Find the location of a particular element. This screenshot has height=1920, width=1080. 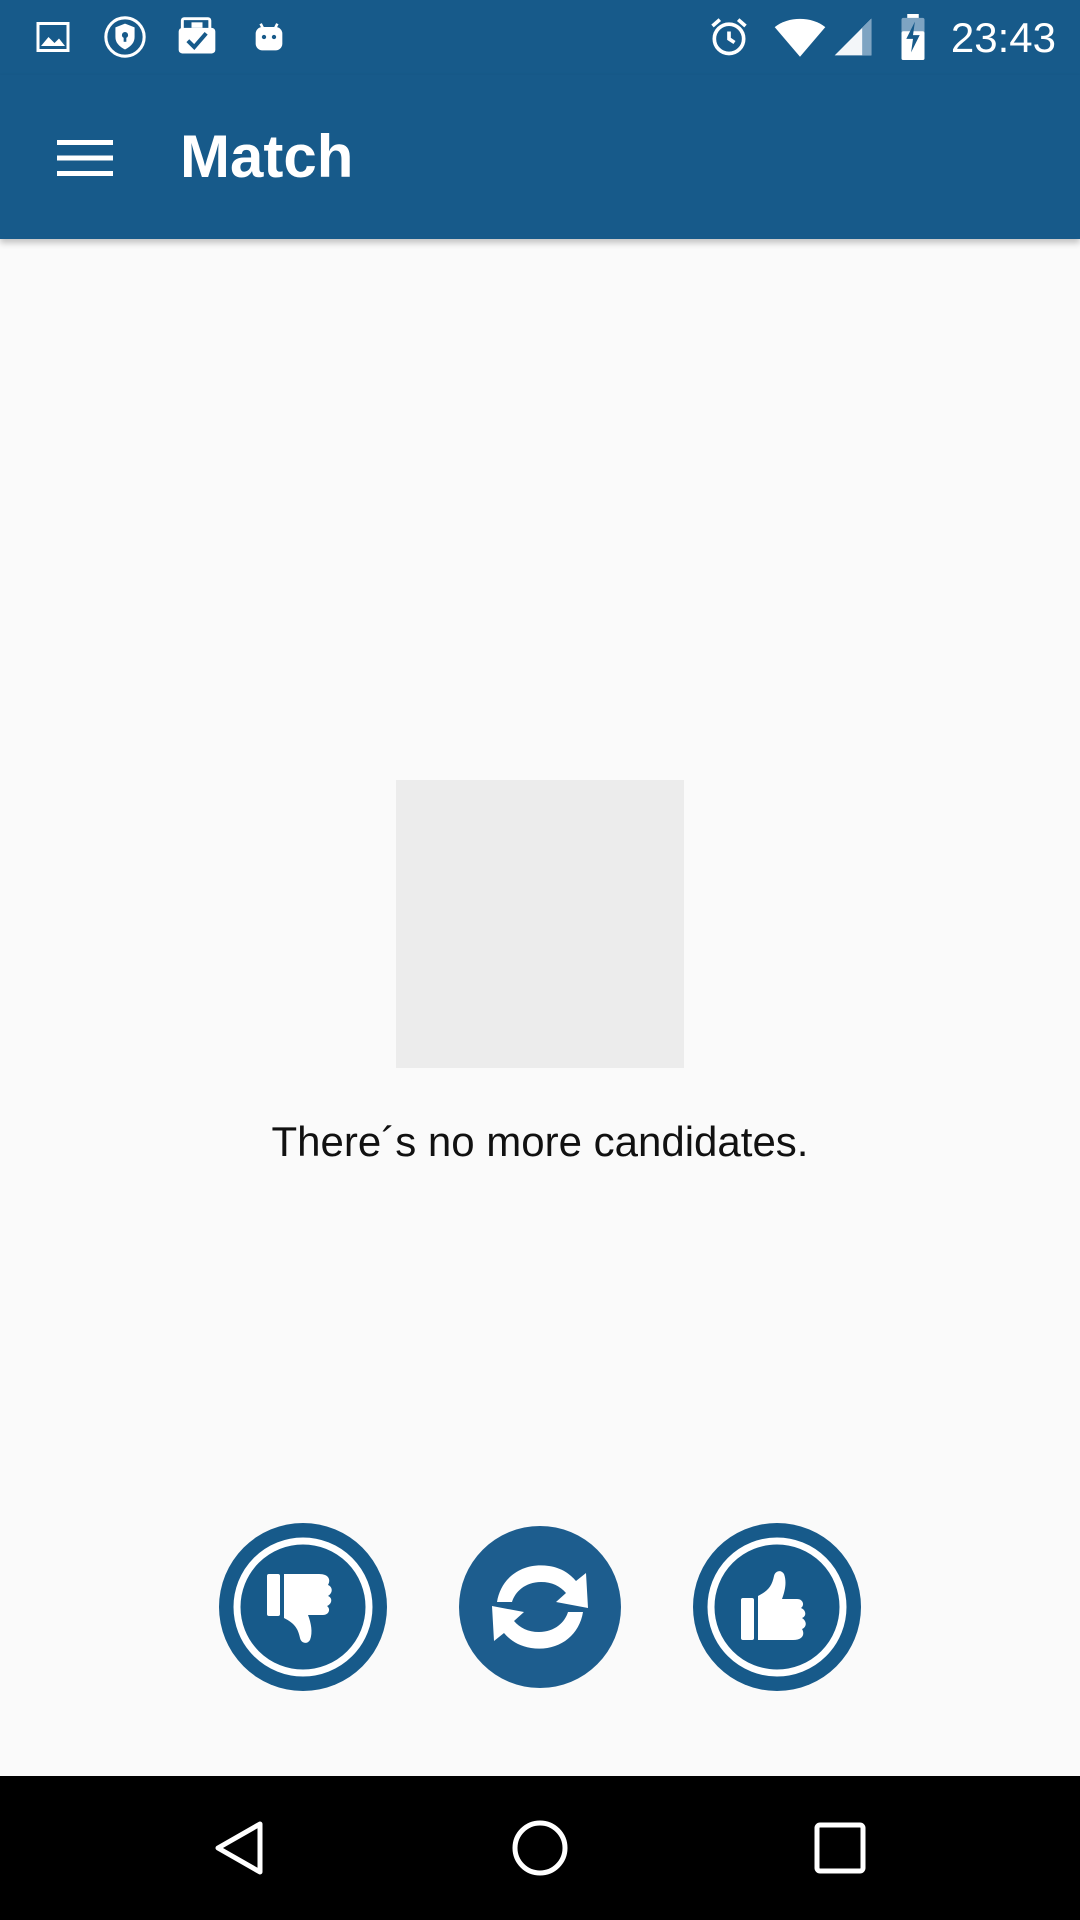

thumbs-down-icon is located at coordinates (303, 1607).